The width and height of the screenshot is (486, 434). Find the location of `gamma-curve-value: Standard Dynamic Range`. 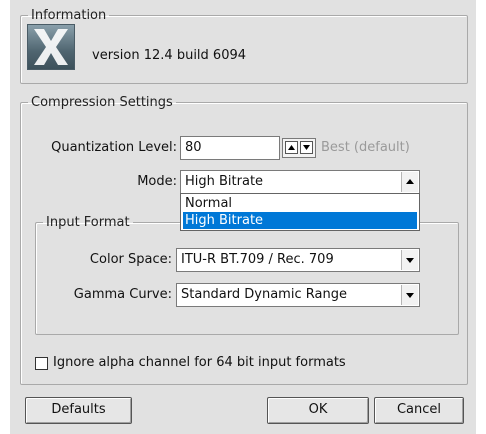

gamma-curve-value: Standard Dynamic Range is located at coordinates (264, 294).